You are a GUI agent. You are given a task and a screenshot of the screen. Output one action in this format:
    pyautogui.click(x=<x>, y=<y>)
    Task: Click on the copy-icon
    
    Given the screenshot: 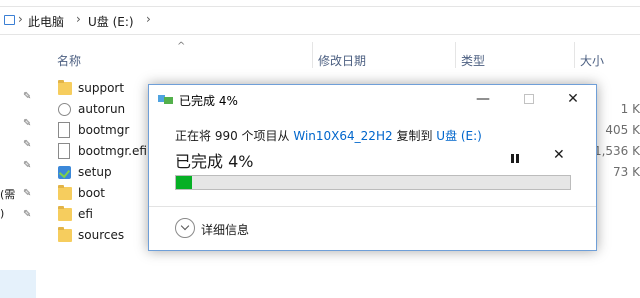 What is the action you would take?
    pyautogui.click(x=166, y=99)
    